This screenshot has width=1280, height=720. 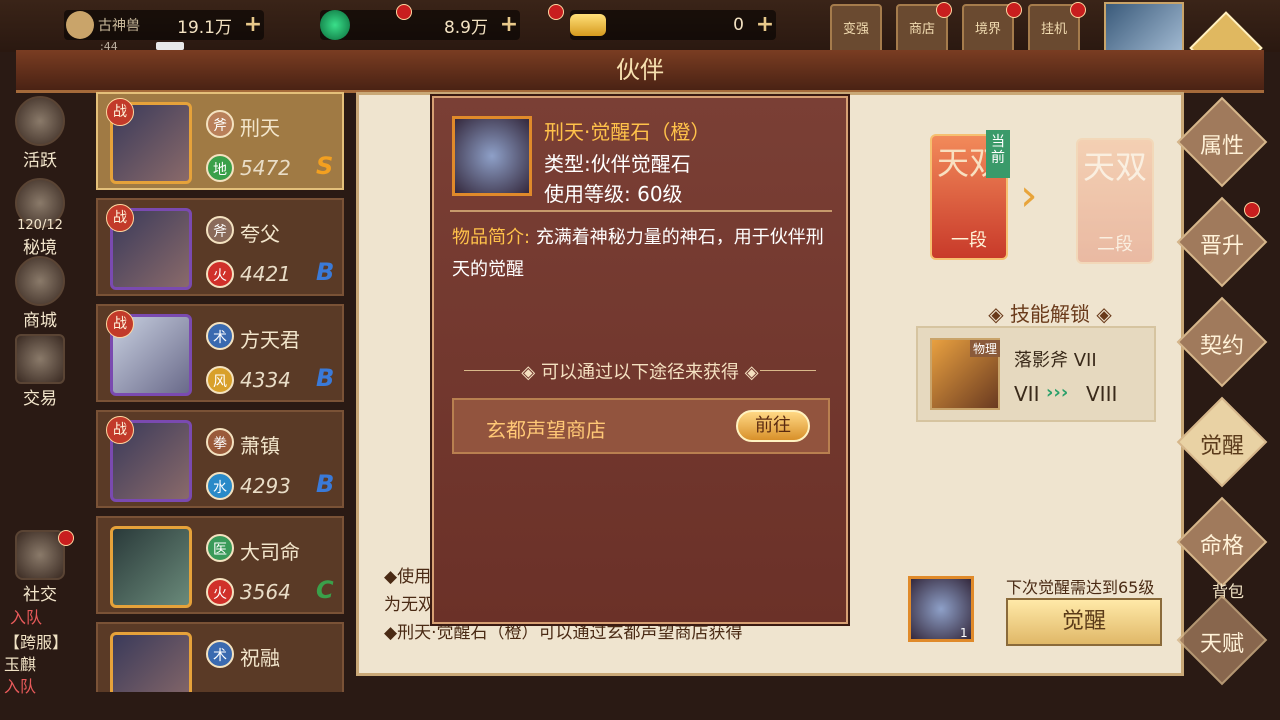 I want to click on obtain-title-text: 可以通过以下途径来获得, so click(x=640, y=372).